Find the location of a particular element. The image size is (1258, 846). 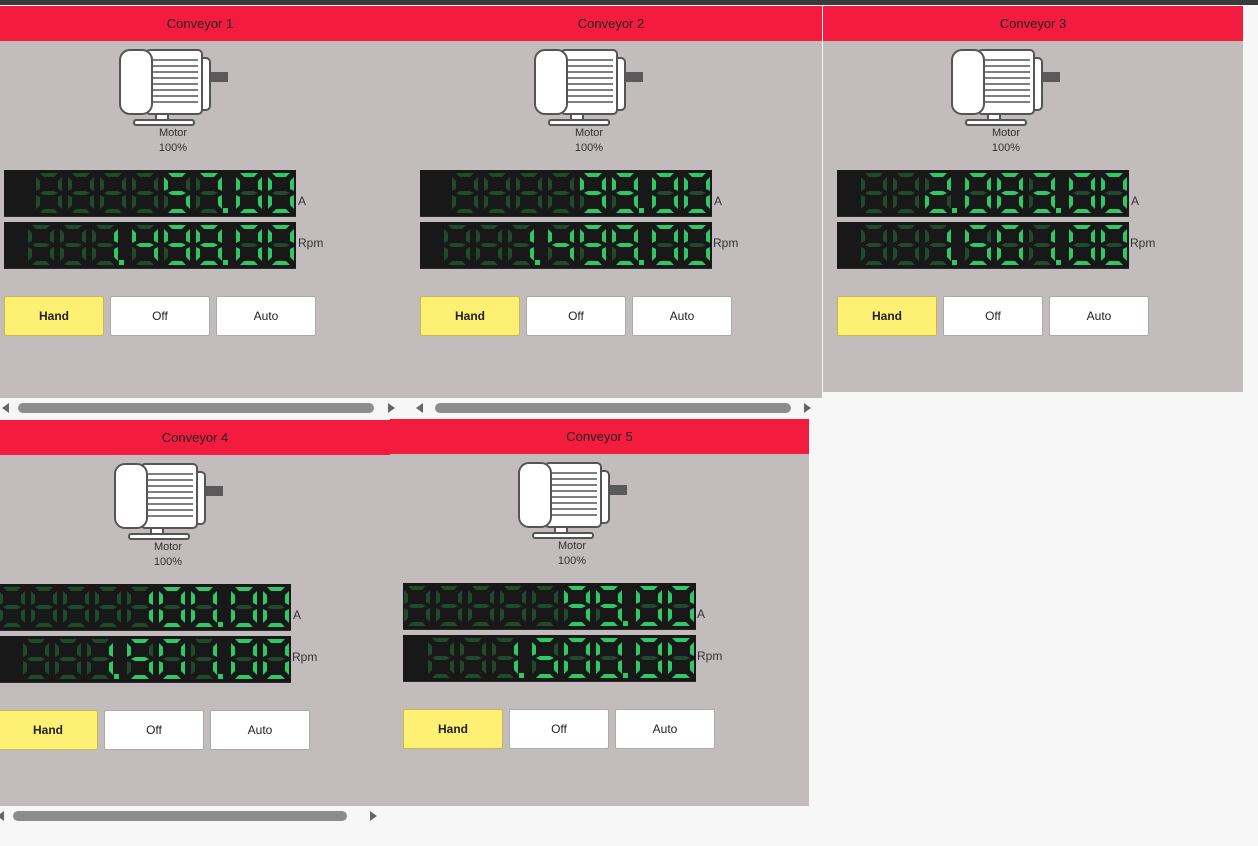

motor-label-block: Motor 100% is located at coordinates (1006, 141).